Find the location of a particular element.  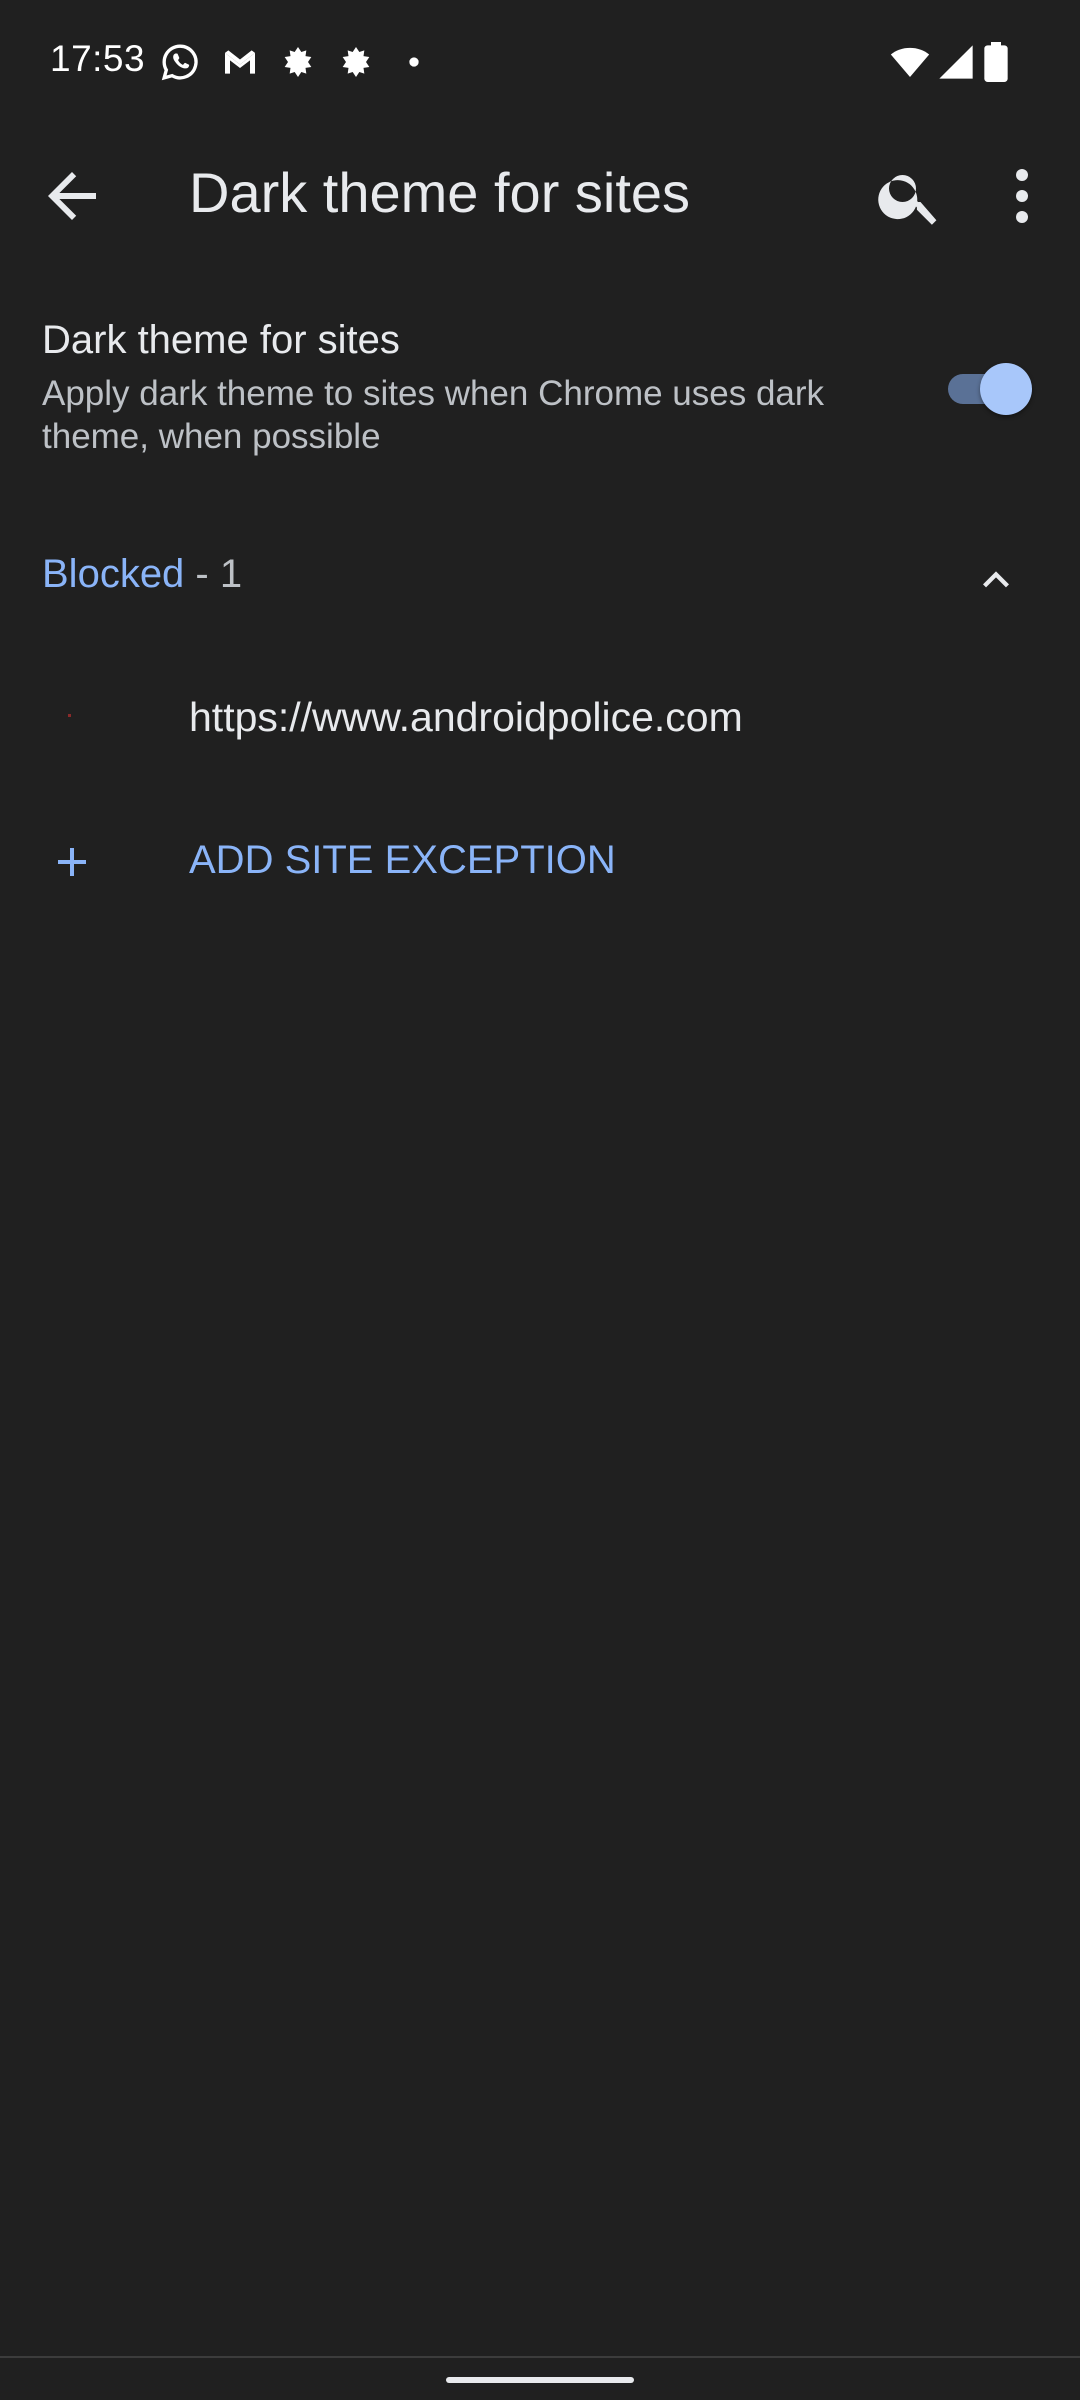

section-label: Blocked - 1 is located at coordinates (142, 574).